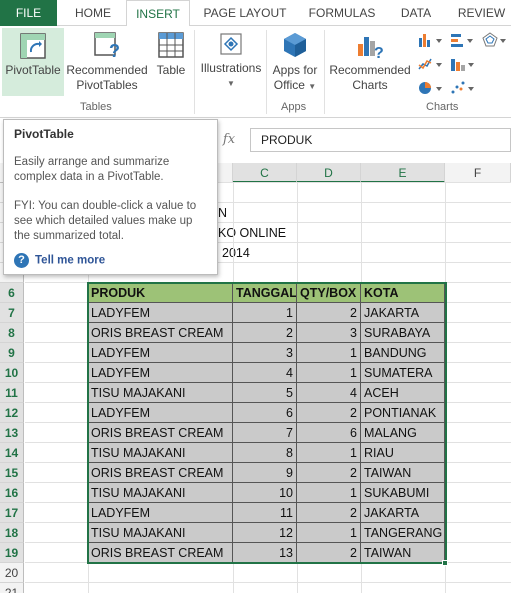 The image size is (511, 593). I want to click on row-header: 7, so click(12, 313).